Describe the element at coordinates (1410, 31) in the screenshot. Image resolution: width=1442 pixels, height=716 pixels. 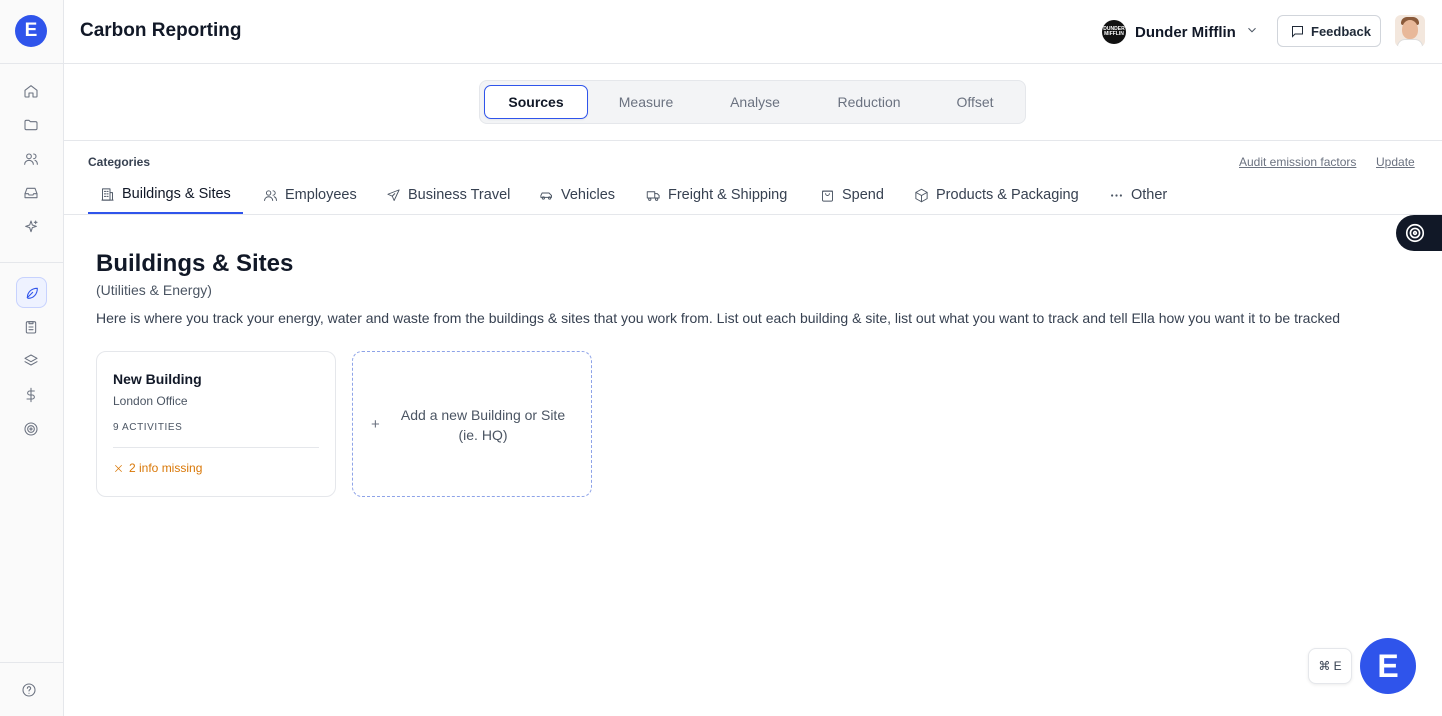
I see `user-avatar` at that location.